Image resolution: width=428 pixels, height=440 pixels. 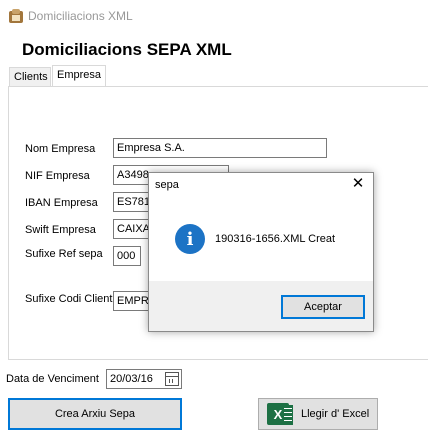 What do you see at coordinates (79, 76) in the screenshot?
I see `tab-empresa: Empresa` at bounding box center [79, 76].